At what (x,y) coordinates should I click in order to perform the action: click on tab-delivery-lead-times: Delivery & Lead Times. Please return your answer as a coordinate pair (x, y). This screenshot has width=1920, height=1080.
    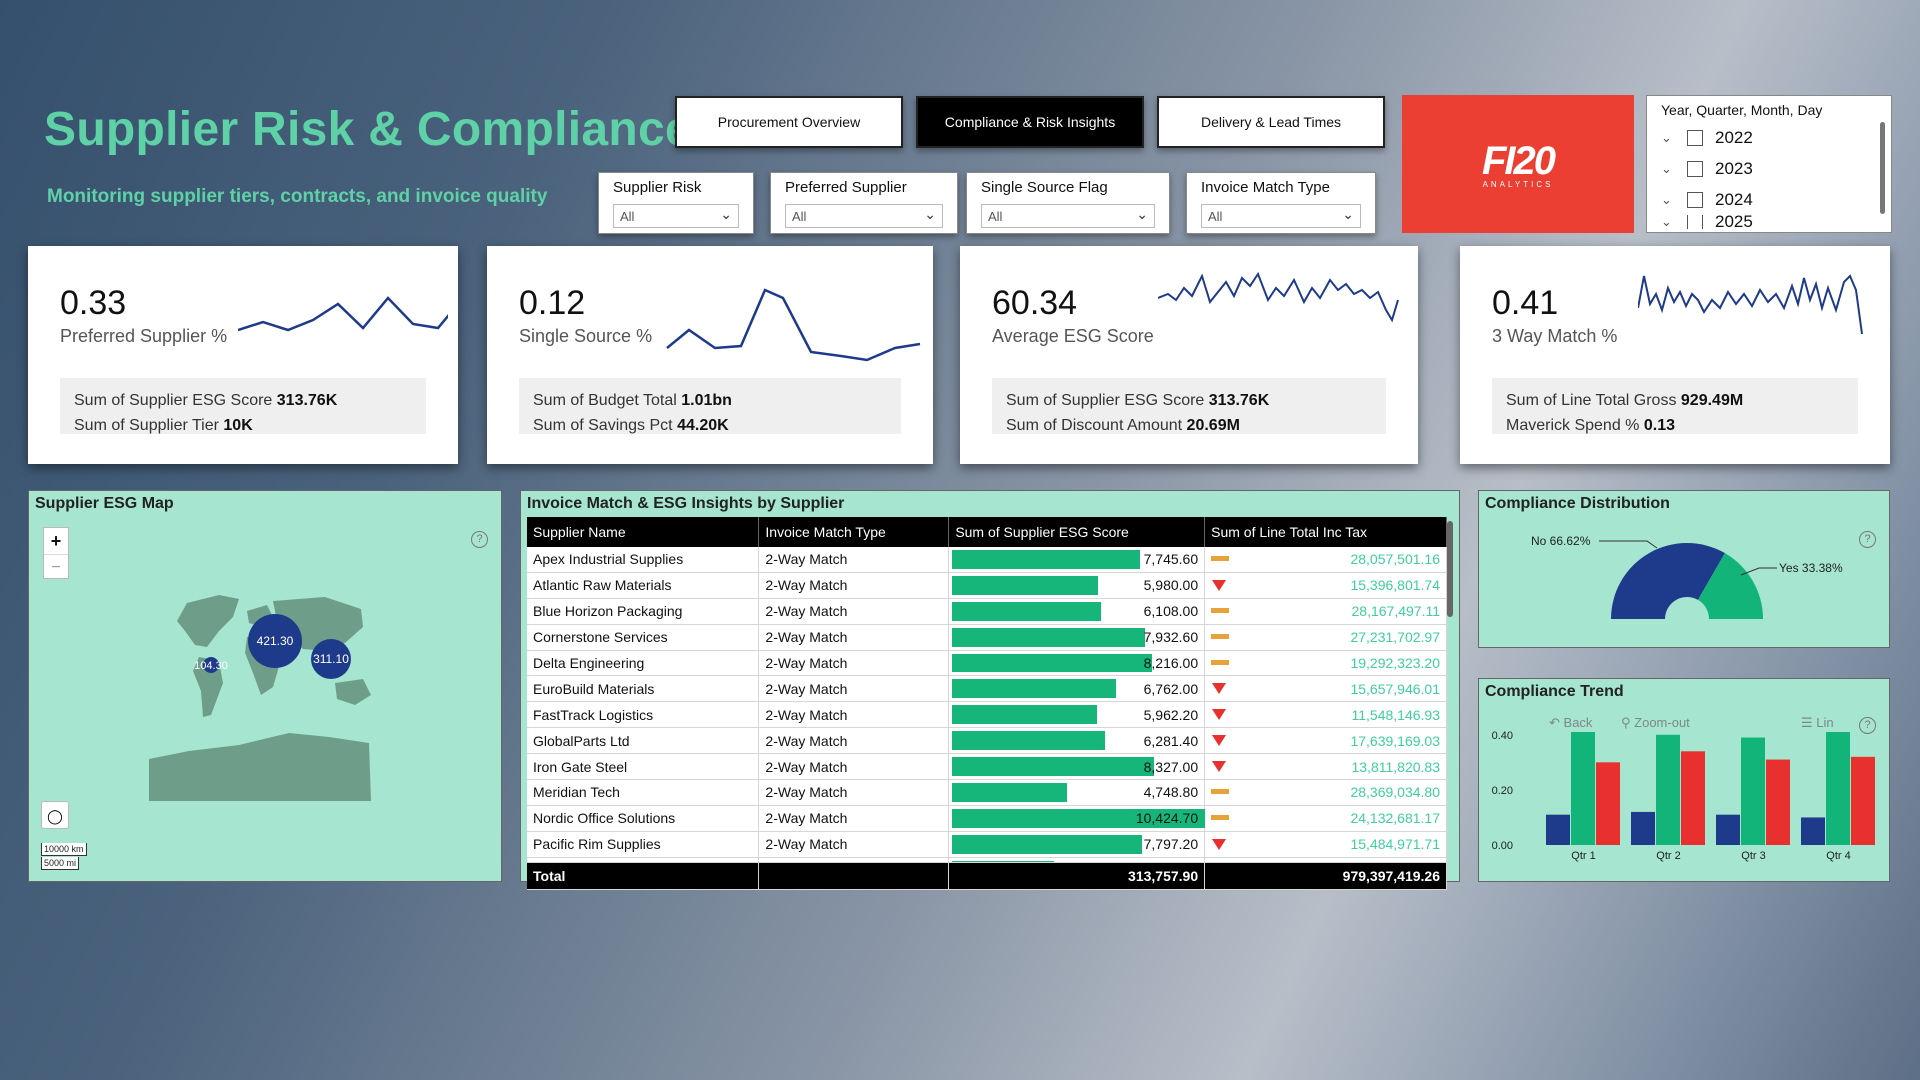
    Looking at the image, I should click on (1271, 122).